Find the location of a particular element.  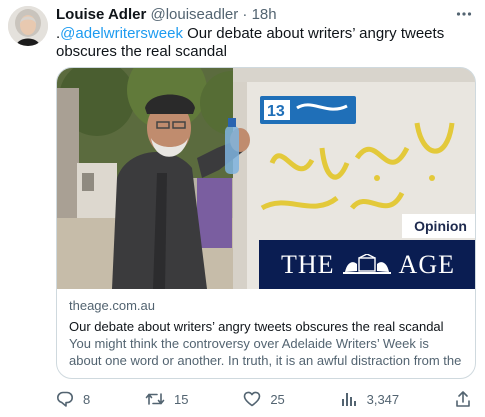

tweet-time: 18h is located at coordinates (264, 14).